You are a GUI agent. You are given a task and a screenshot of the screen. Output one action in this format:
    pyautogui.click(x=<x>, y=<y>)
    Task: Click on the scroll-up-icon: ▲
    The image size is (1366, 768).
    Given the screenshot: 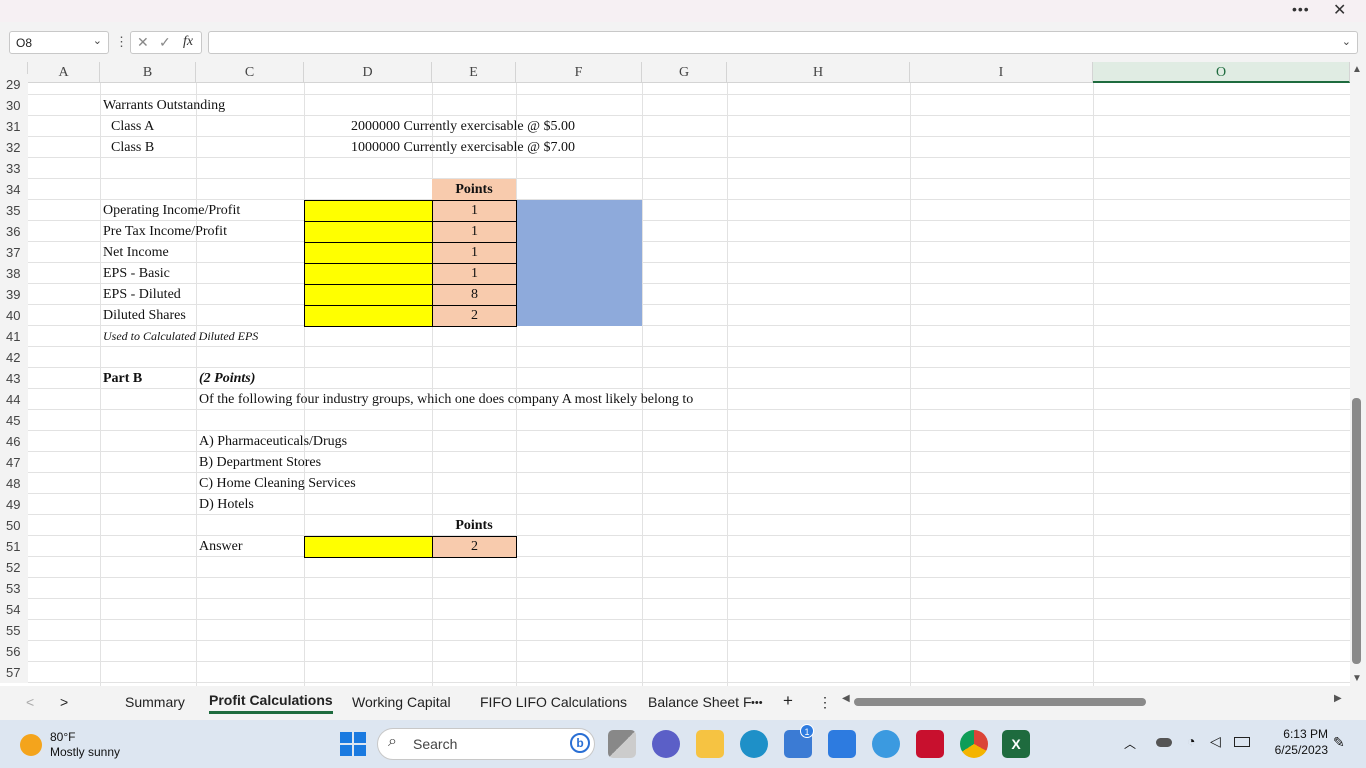 What is the action you would take?
    pyautogui.click(x=1357, y=69)
    